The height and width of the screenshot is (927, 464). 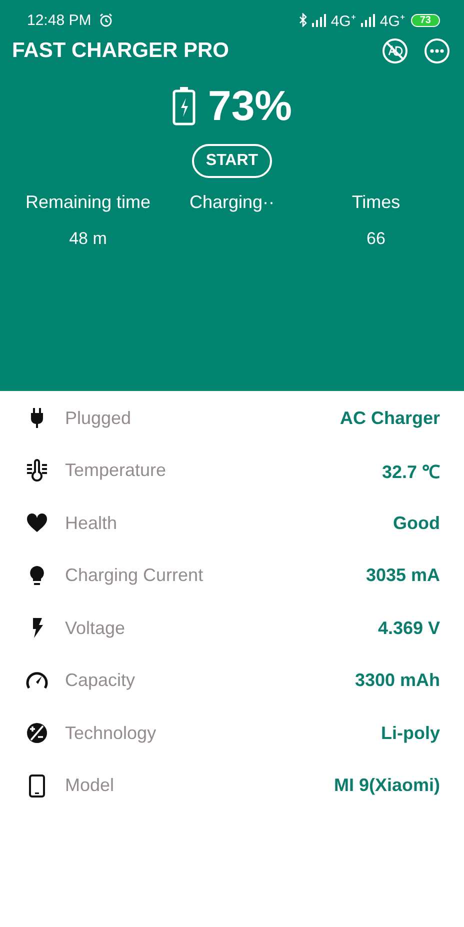 What do you see at coordinates (387, 785) in the screenshot?
I see `detail-value: MI 9(Xiaomi)` at bounding box center [387, 785].